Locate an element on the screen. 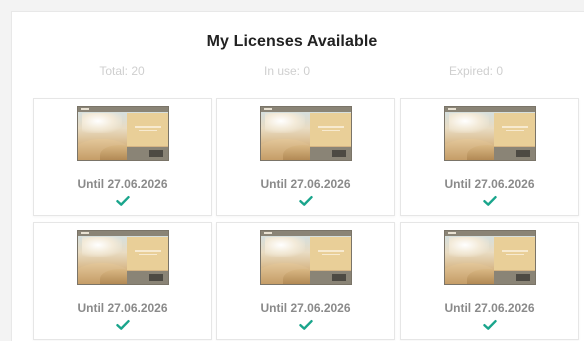 Image resolution: width=584 pixels, height=341 pixels. license-stats: Total: 20 In use: 0 Expired: 0 is located at coordinates (292, 74).